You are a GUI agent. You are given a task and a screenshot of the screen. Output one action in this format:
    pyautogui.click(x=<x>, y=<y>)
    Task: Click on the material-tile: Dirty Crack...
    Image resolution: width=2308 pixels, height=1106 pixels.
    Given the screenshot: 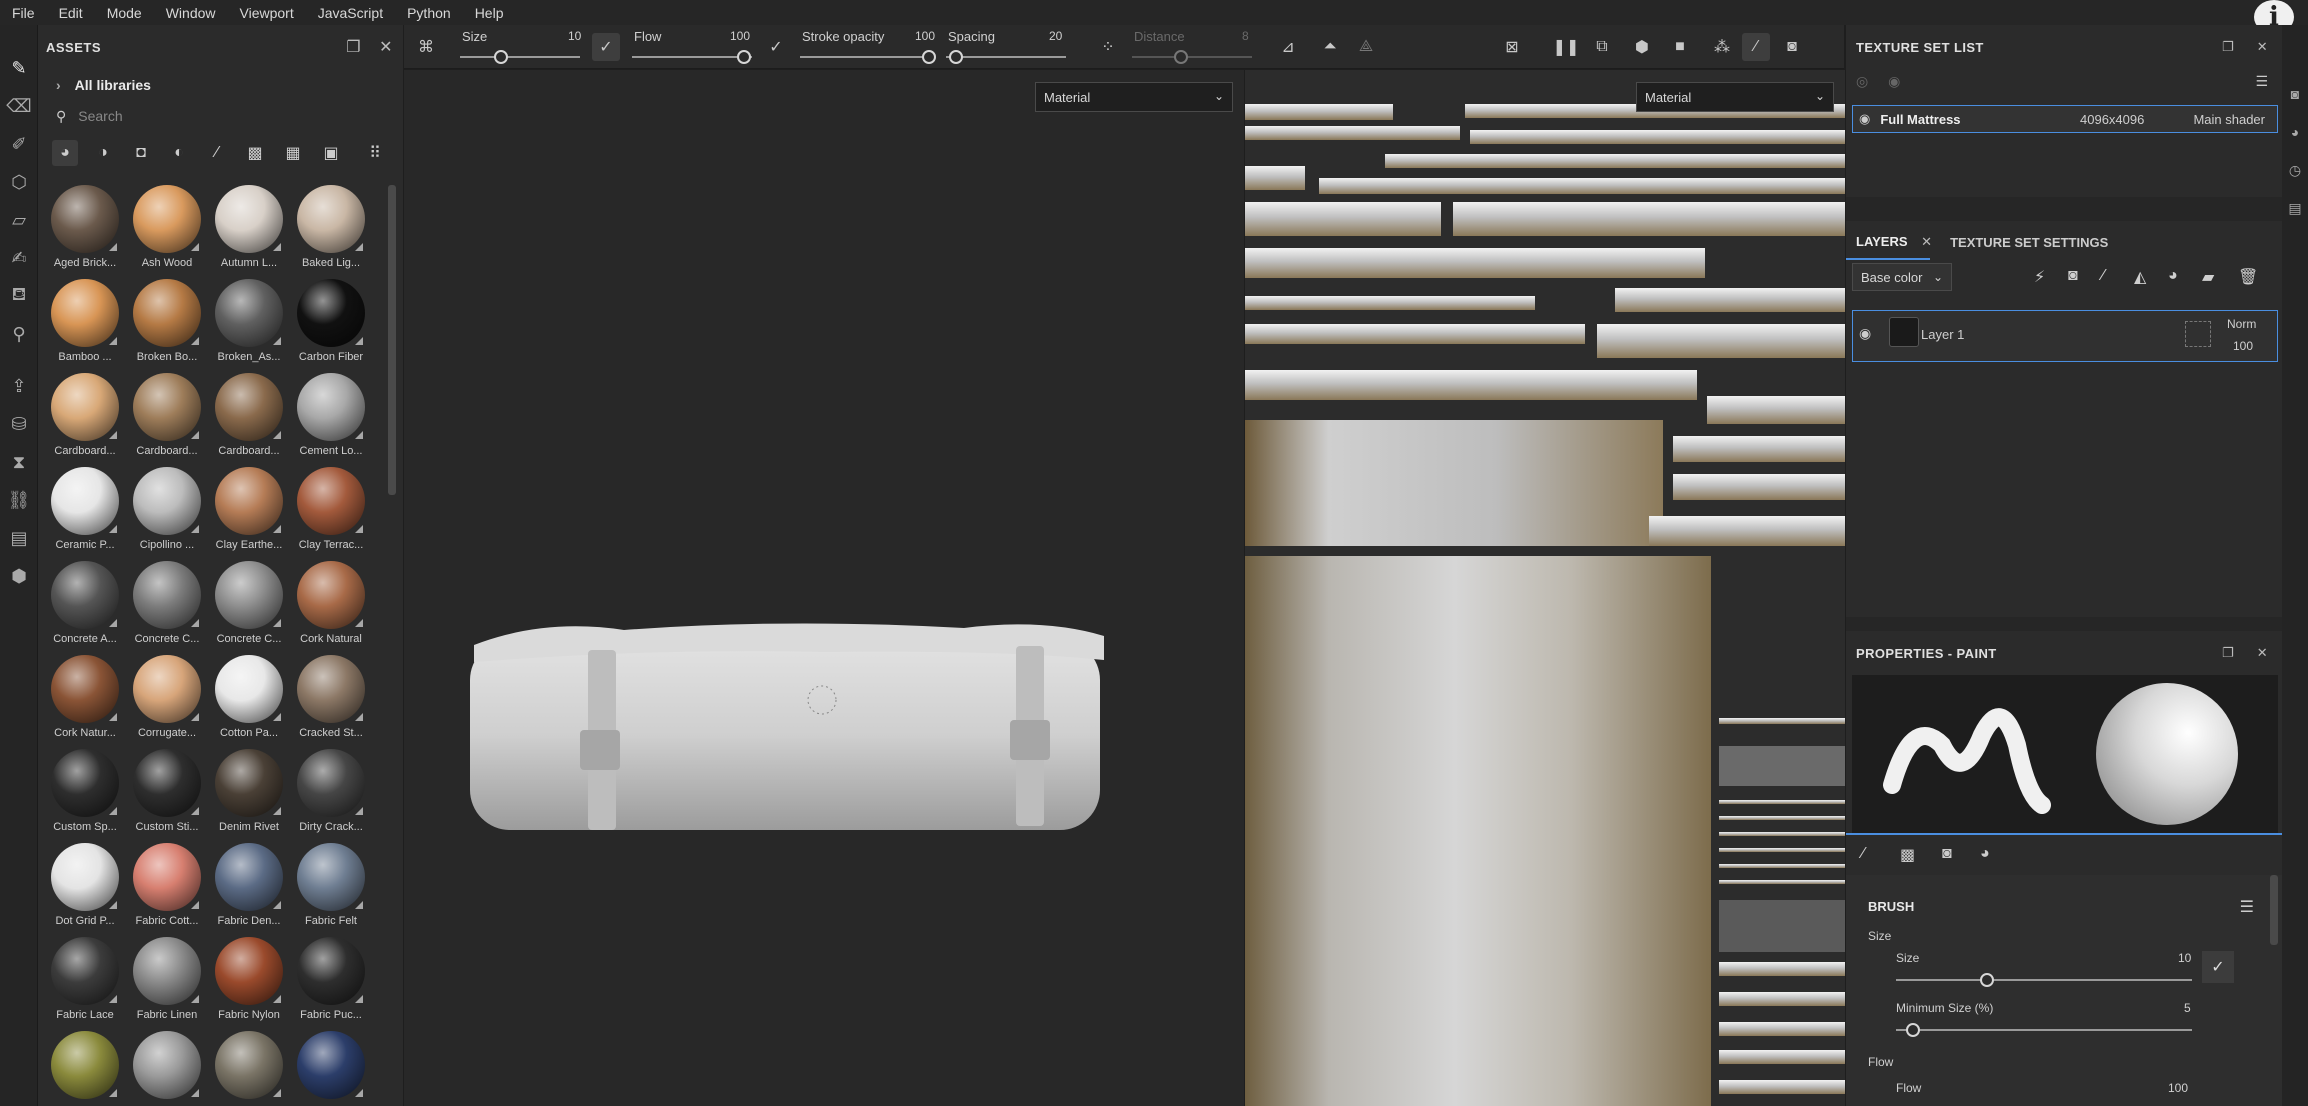 What is the action you would take?
    pyautogui.click(x=331, y=793)
    